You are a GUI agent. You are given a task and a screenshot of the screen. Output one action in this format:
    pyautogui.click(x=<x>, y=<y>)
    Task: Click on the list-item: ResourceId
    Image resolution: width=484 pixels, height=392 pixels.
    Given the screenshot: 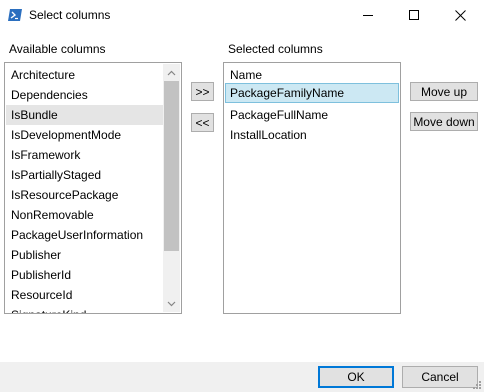 What is the action you would take?
    pyautogui.click(x=85, y=295)
    